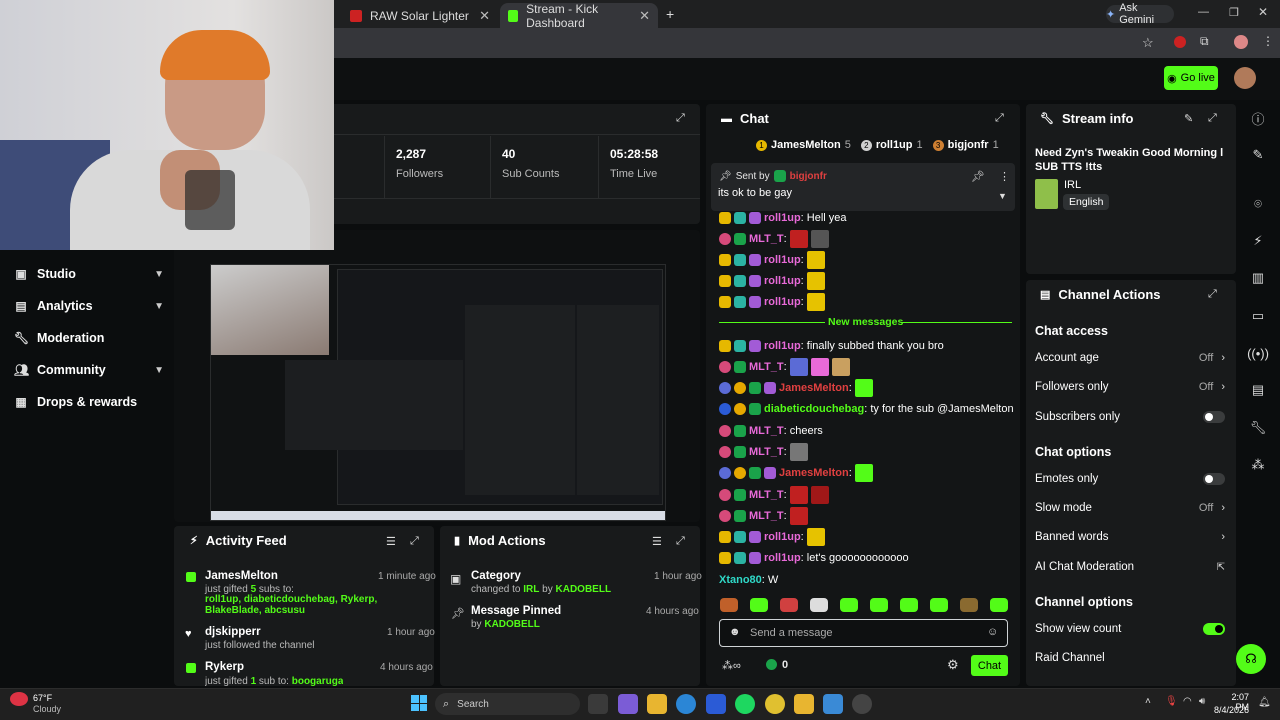 The width and height of the screenshot is (1280, 720). Describe the element at coordinates (1258, 428) in the screenshot. I see `wrench-icon: 🔧︎` at that location.